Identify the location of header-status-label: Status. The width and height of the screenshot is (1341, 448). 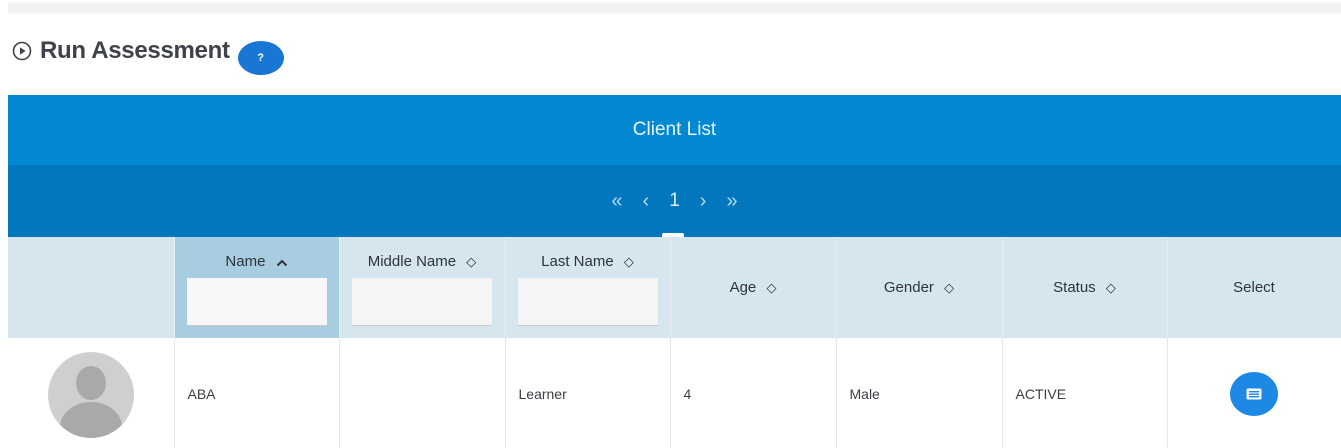
(1074, 287).